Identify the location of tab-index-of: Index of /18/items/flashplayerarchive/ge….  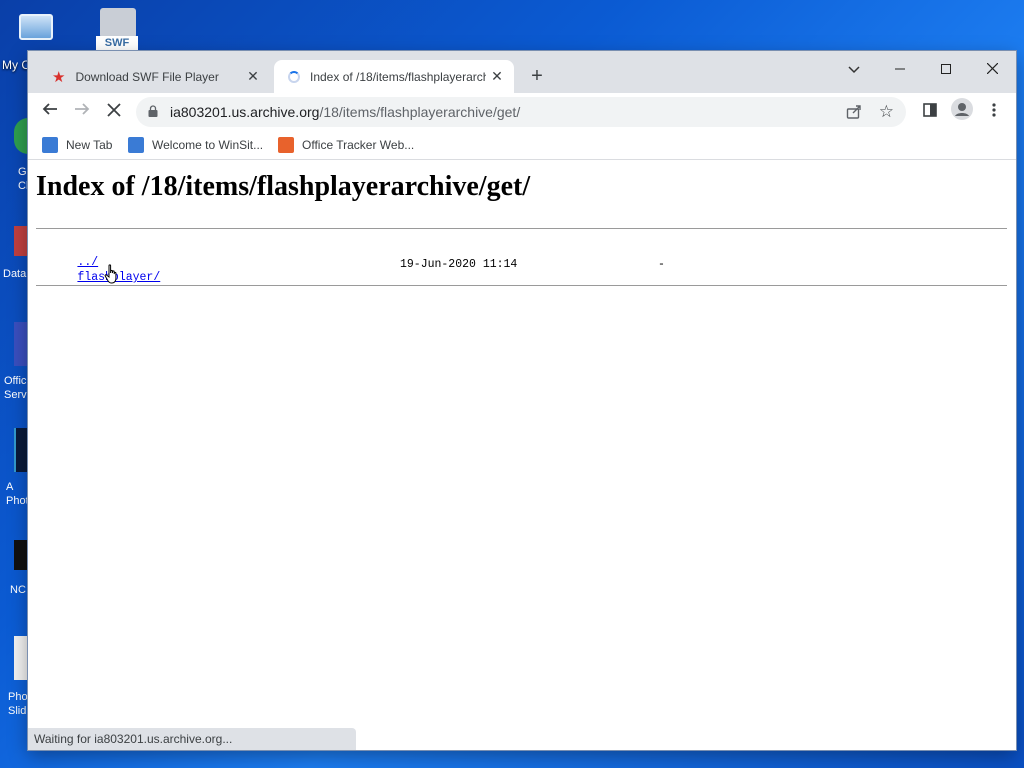
(394, 76).